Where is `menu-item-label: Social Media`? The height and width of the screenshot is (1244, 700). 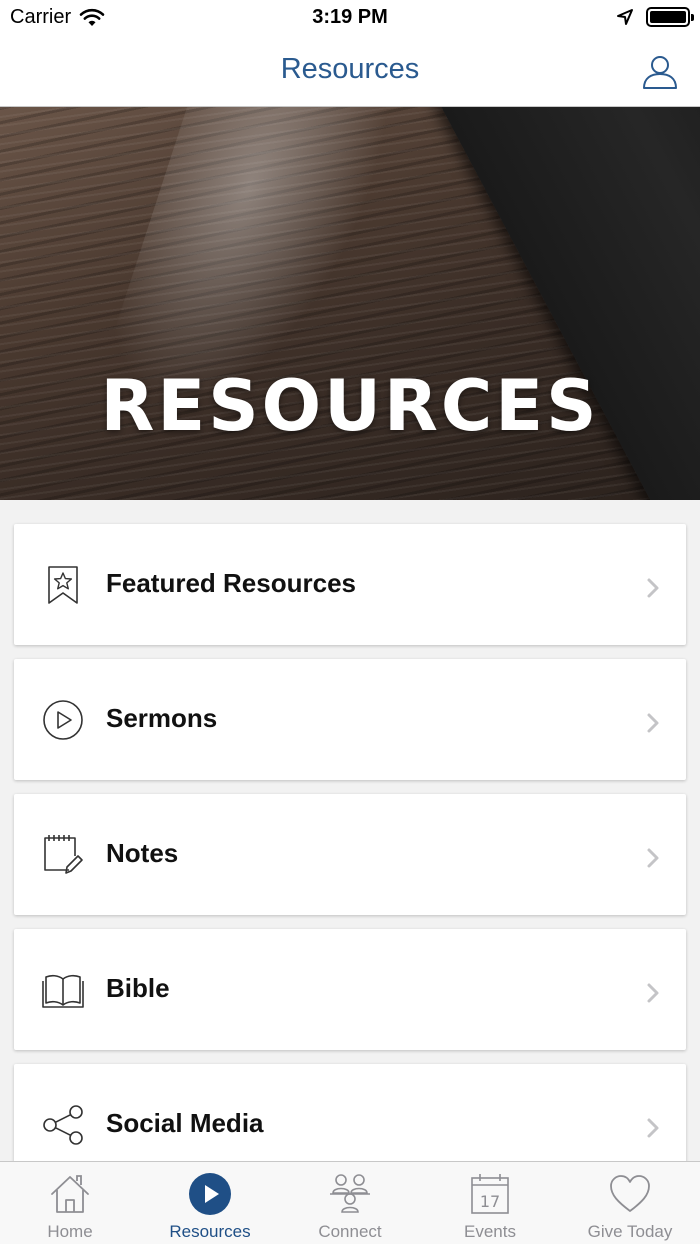
menu-item-label: Social Media is located at coordinates (185, 1123).